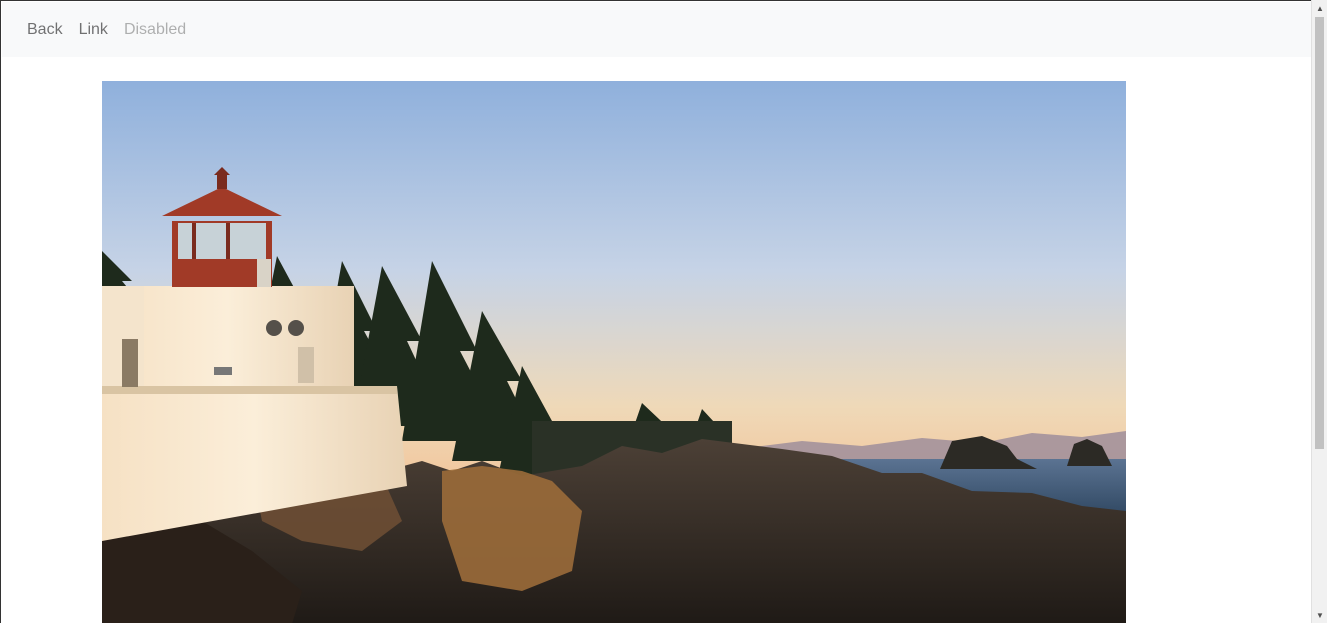  I want to click on nav-link-disabled: Disabled, so click(155, 29).